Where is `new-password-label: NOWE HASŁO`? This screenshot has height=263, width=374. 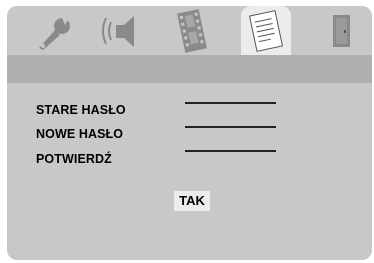 new-password-label: NOWE HASŁO is located at coordinates (80, 134).